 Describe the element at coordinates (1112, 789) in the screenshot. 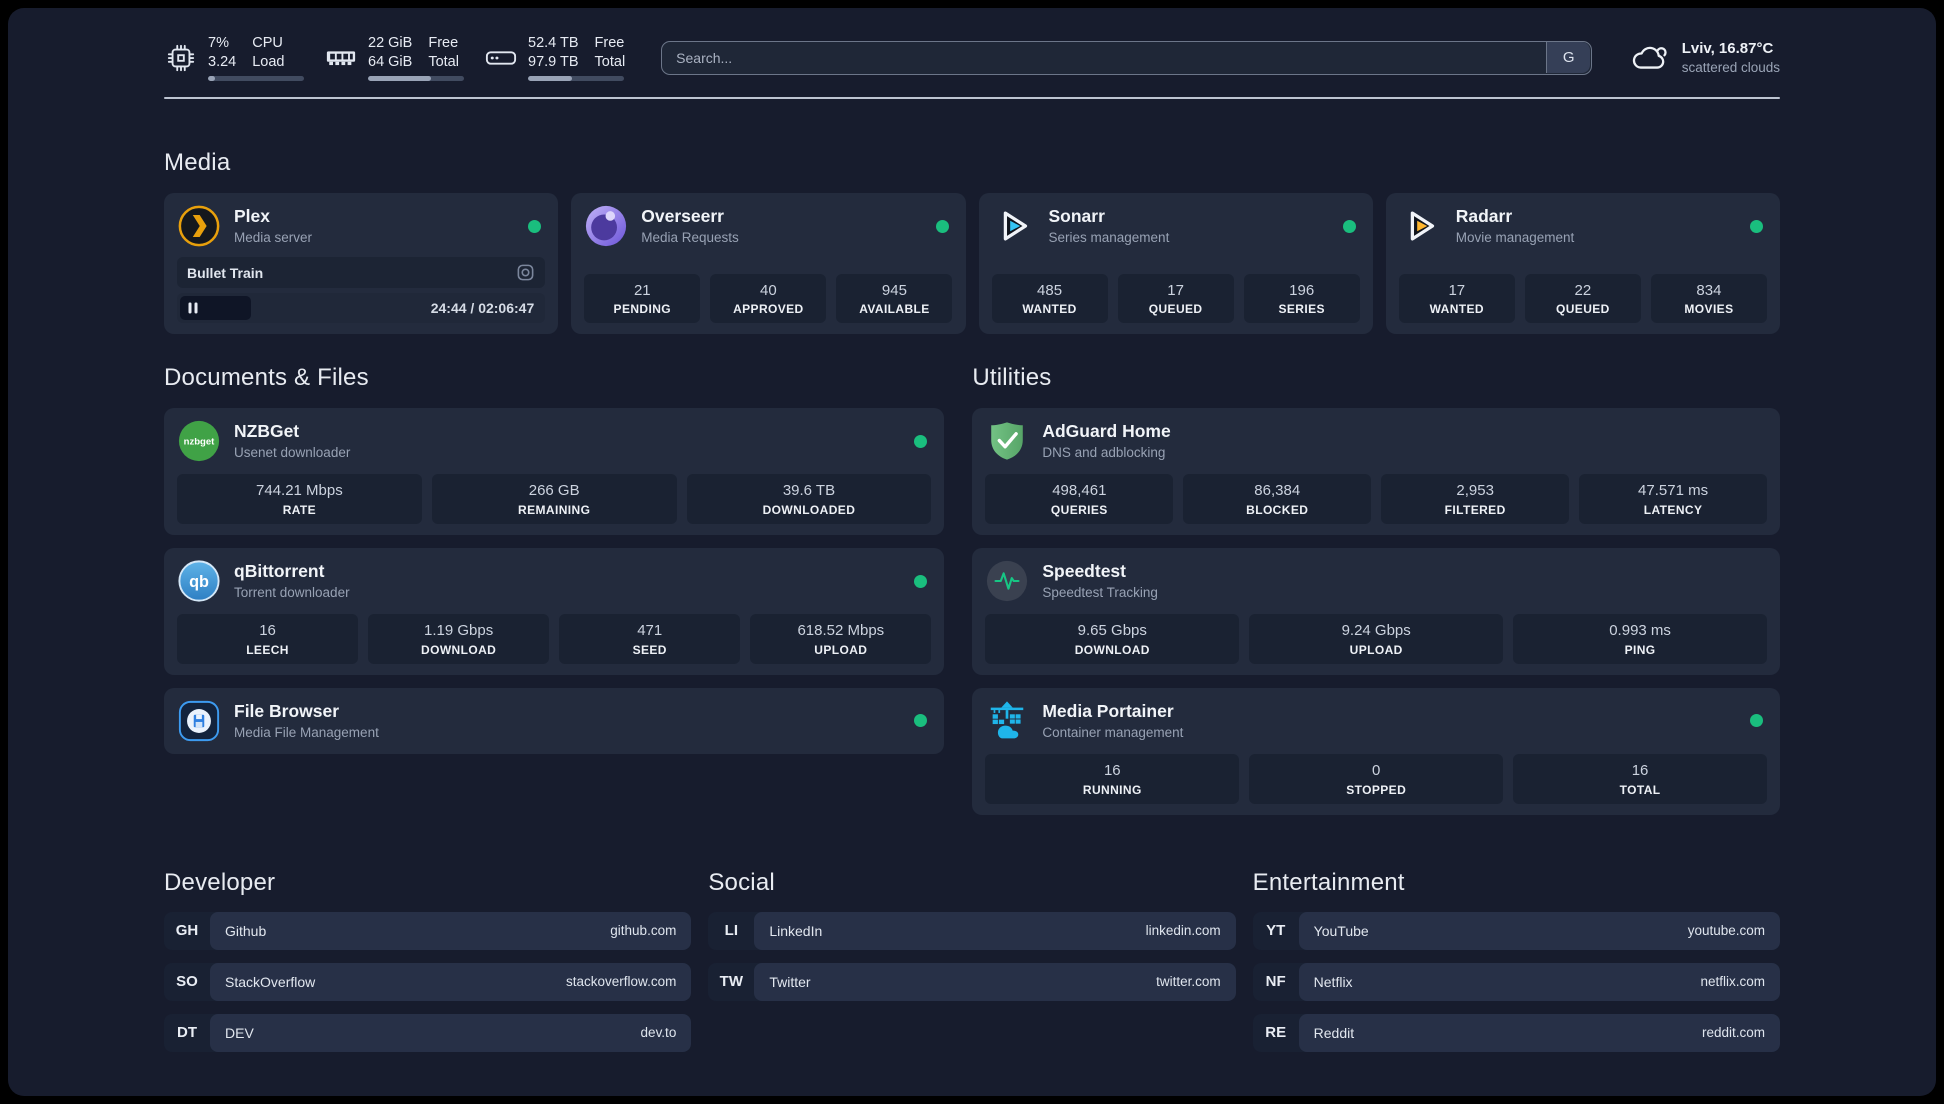

I see `stat-label: RUNNING` at that location.